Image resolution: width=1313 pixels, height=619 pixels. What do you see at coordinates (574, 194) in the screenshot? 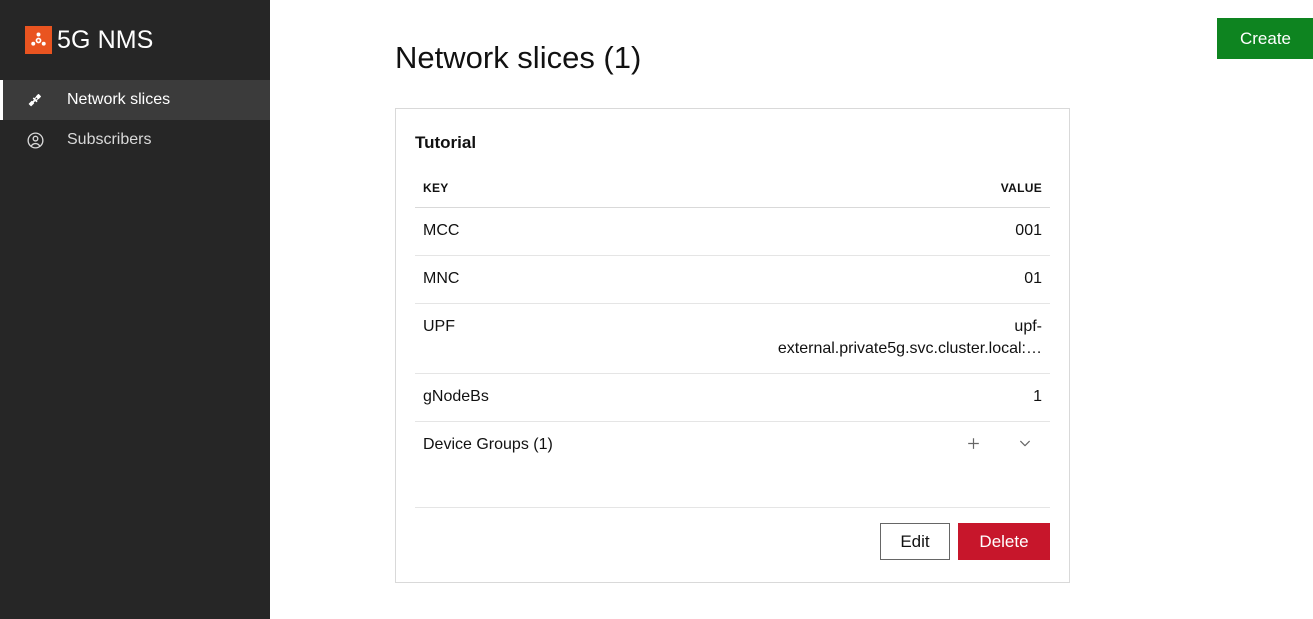
I see `column-header-key: KEY` at bounding box center [574, 194].